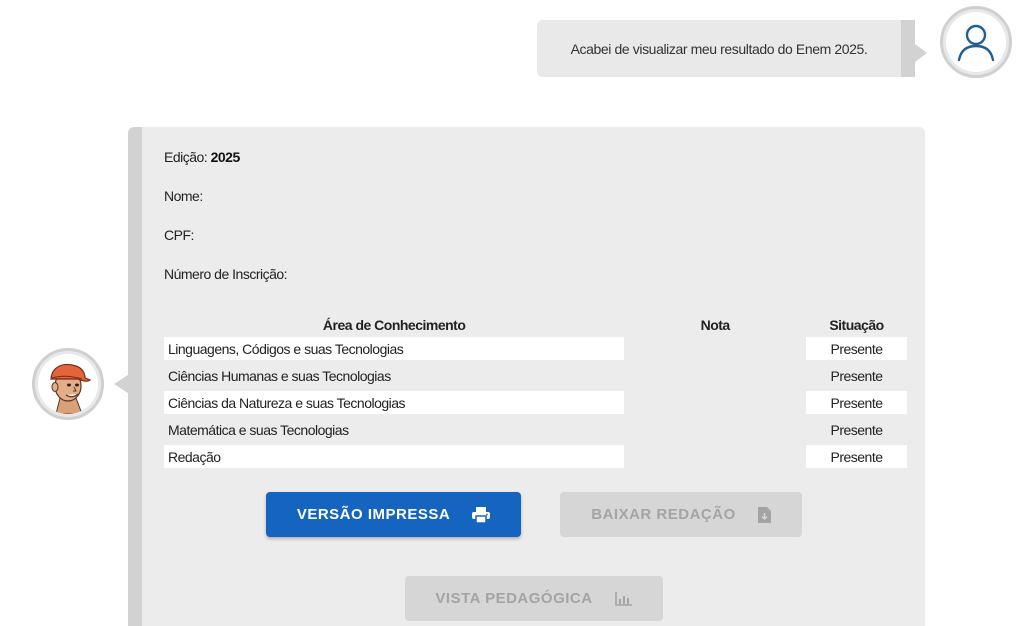  I want to click on area-cell: Ciências Humanas e suas Tecnologias, so click(279, 375).